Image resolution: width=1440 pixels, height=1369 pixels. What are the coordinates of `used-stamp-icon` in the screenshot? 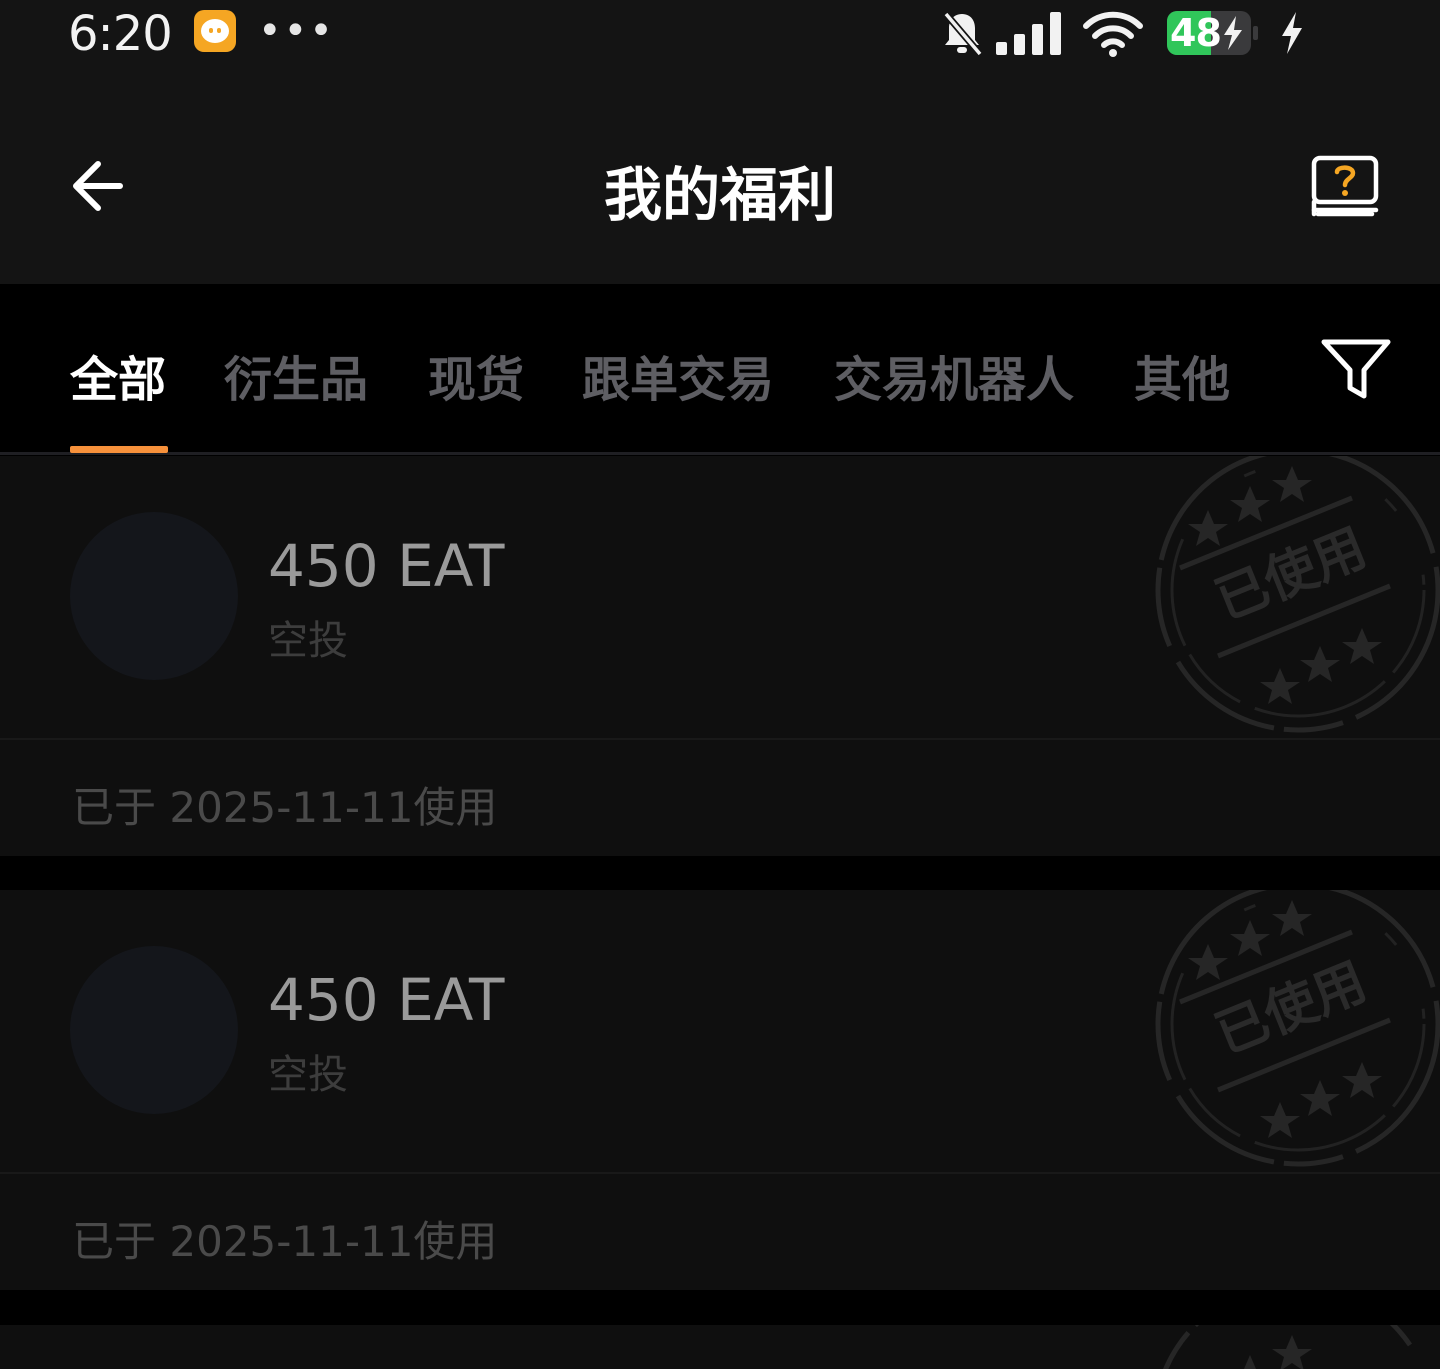 It's located at (1288, 1347).